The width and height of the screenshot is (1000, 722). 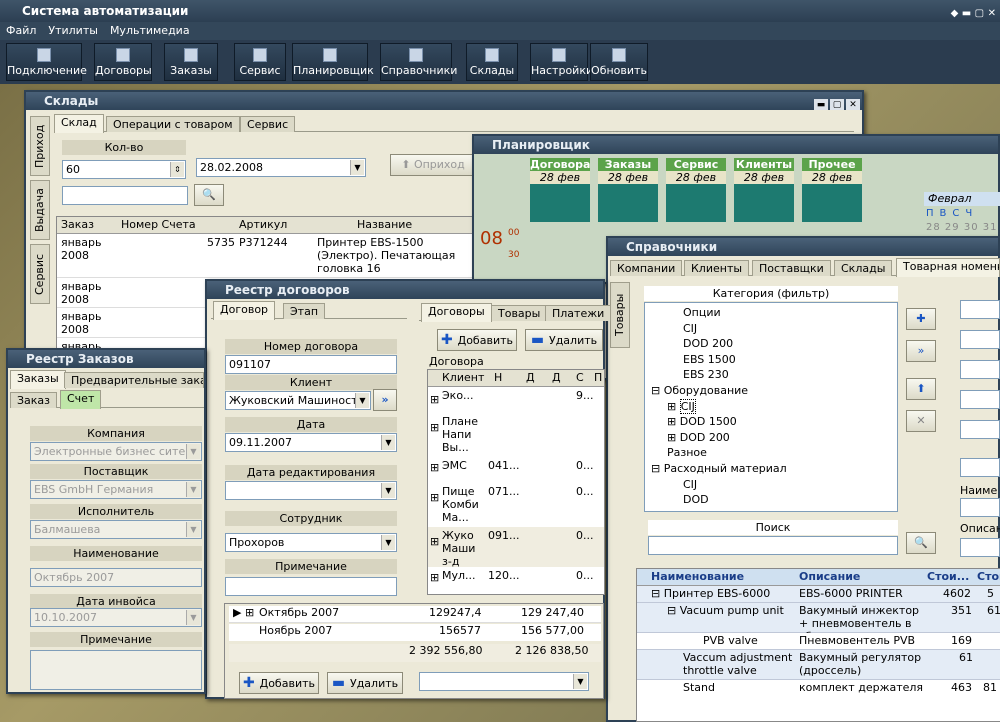 I want to click on company-select: Электронные бизнес сите ▼, so click(x=116, y=451).